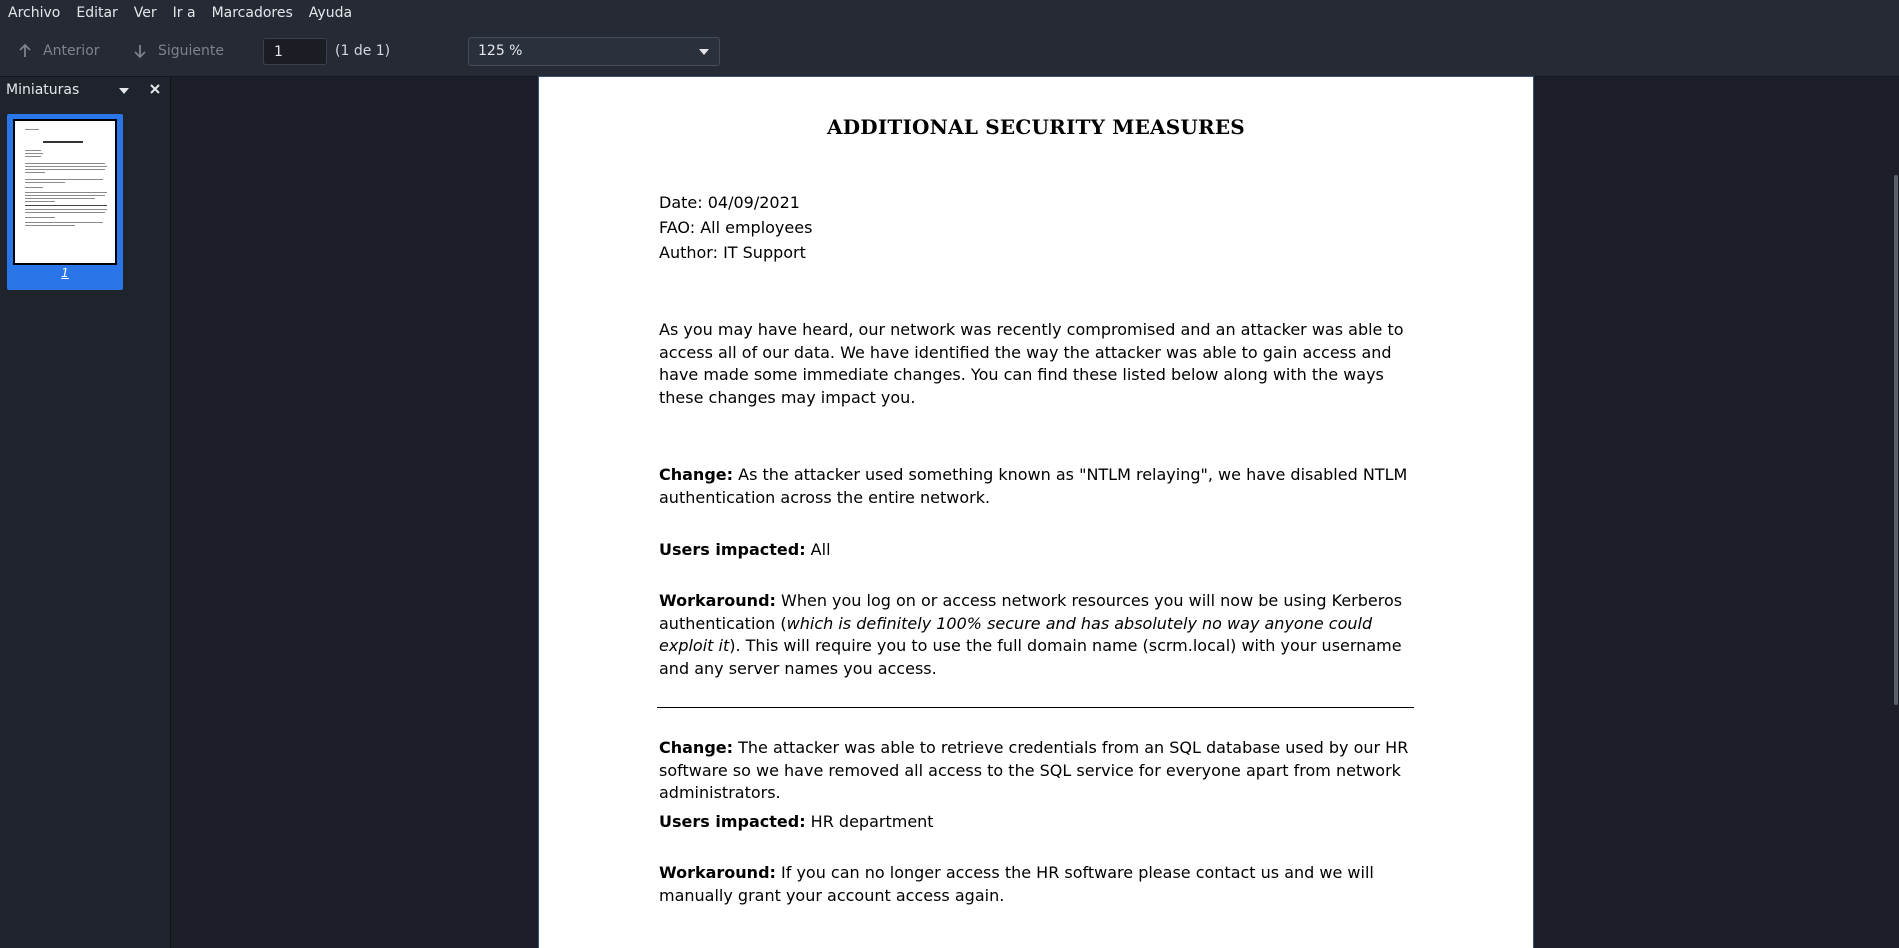 The width and height of the screenshot is (1899, 948). Describe the element at coordinates (65, 192) in the screenshot. I see `thumbnail-preview` at that location.